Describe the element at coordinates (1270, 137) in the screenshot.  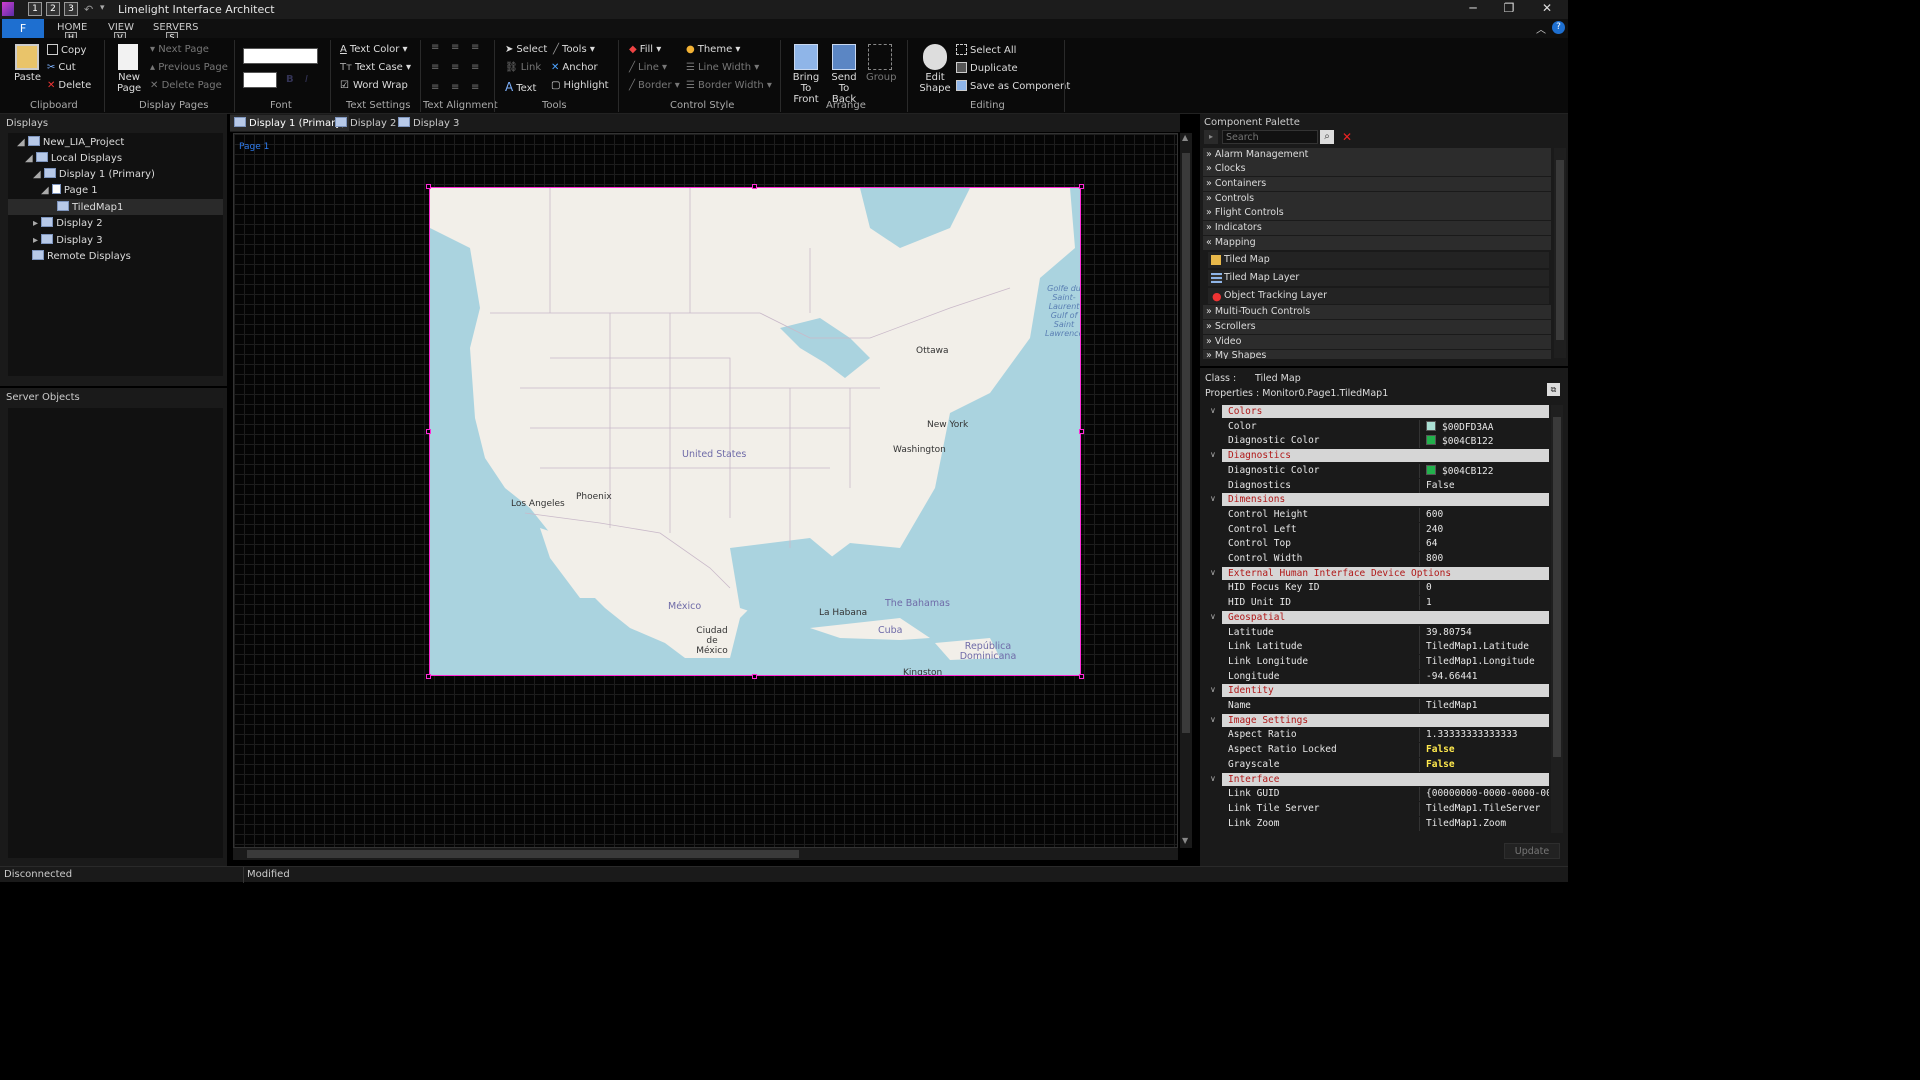
I see `palette-search-input` at that location.